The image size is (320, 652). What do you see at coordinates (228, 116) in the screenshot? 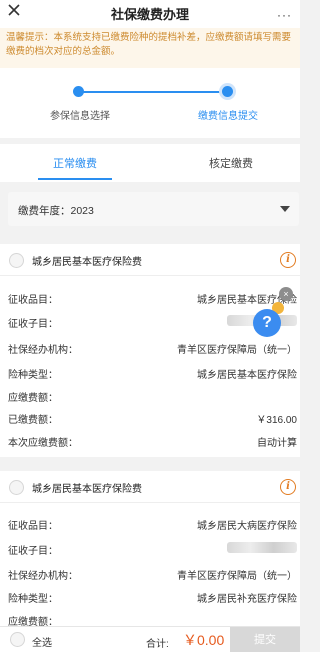
I see `step2-label: 缴费信息提交` at bounding box center [228, 116].